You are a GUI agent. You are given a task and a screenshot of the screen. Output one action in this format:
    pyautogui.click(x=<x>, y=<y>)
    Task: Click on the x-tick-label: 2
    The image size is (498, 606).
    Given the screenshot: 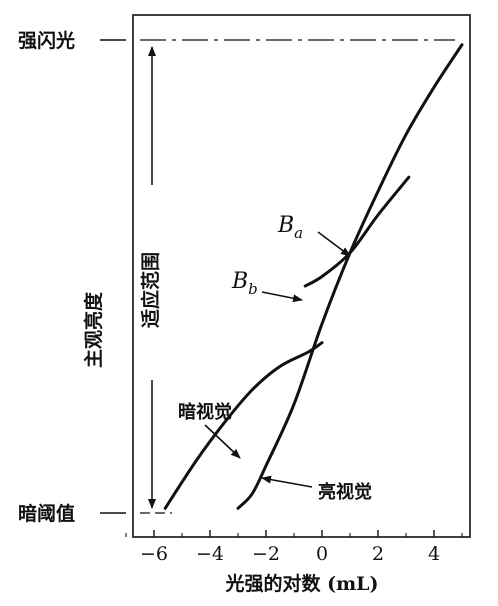 What is the action you would take?
    pyautogui.click(x=378, y=554)
    